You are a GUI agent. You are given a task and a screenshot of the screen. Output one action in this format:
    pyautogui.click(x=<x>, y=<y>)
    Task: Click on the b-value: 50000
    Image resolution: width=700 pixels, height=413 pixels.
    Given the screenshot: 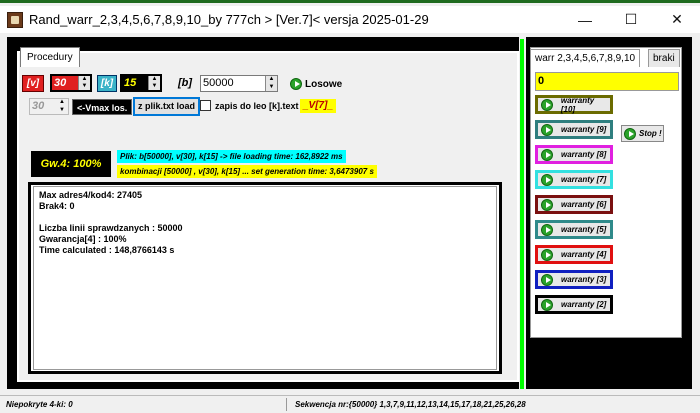 What is the action you would take?
    pyautogui.click(x=233, y=83)
    